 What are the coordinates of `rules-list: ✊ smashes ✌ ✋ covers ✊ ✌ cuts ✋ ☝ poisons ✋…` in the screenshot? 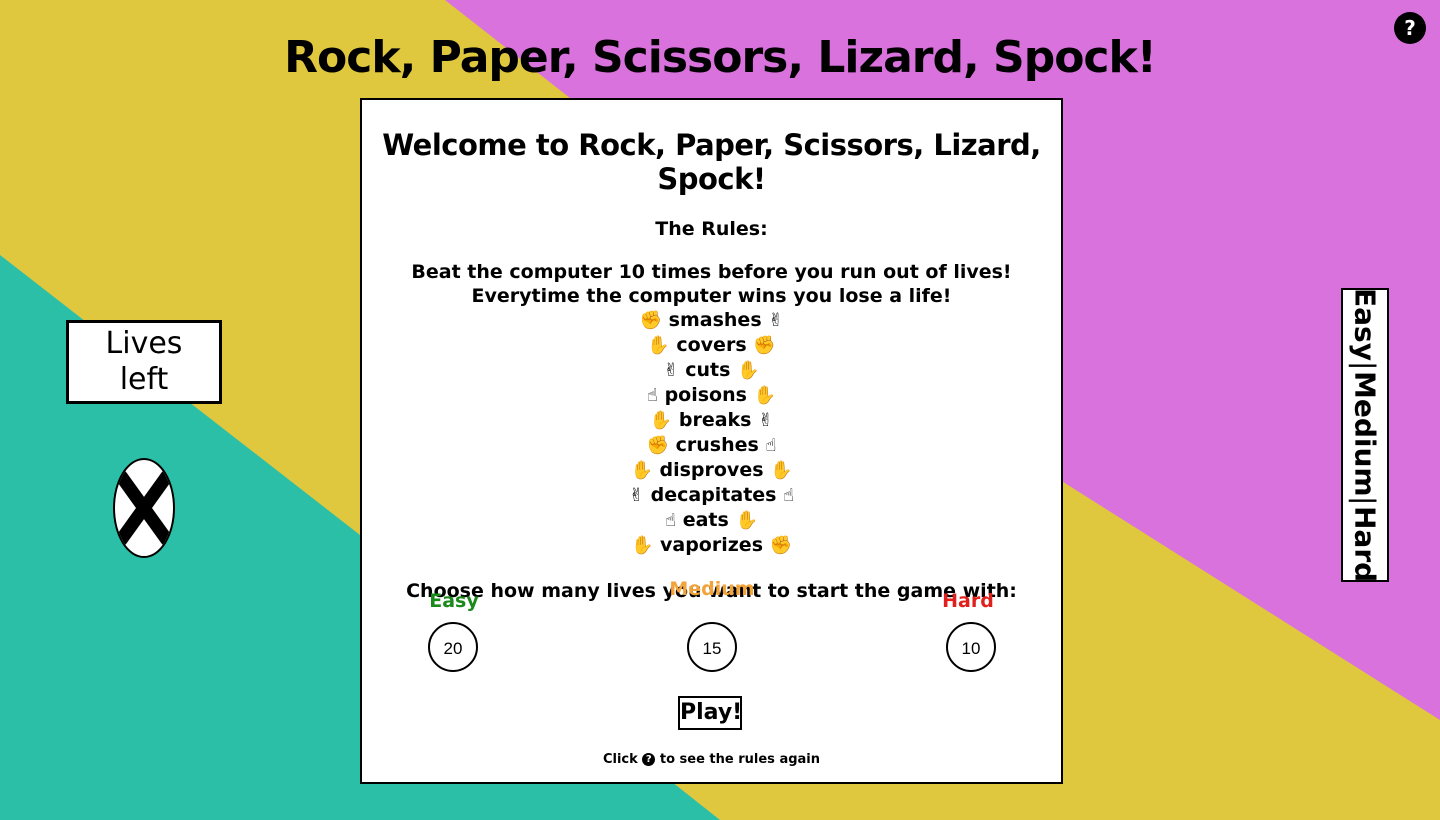 It's located at (711, 433).